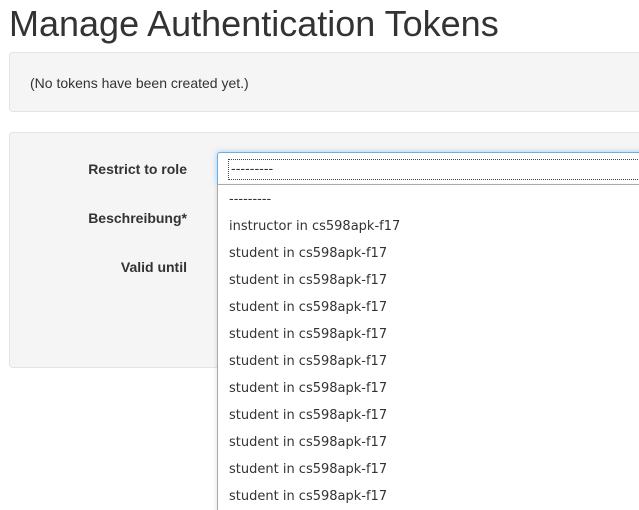 Image resolution: width=639 pixels, height=510 pixels. What do you see at coordinates (254, 23) in the screenshot?
I see `page-title: Manage Authentication Tokens` at bounding box center [254, 23].